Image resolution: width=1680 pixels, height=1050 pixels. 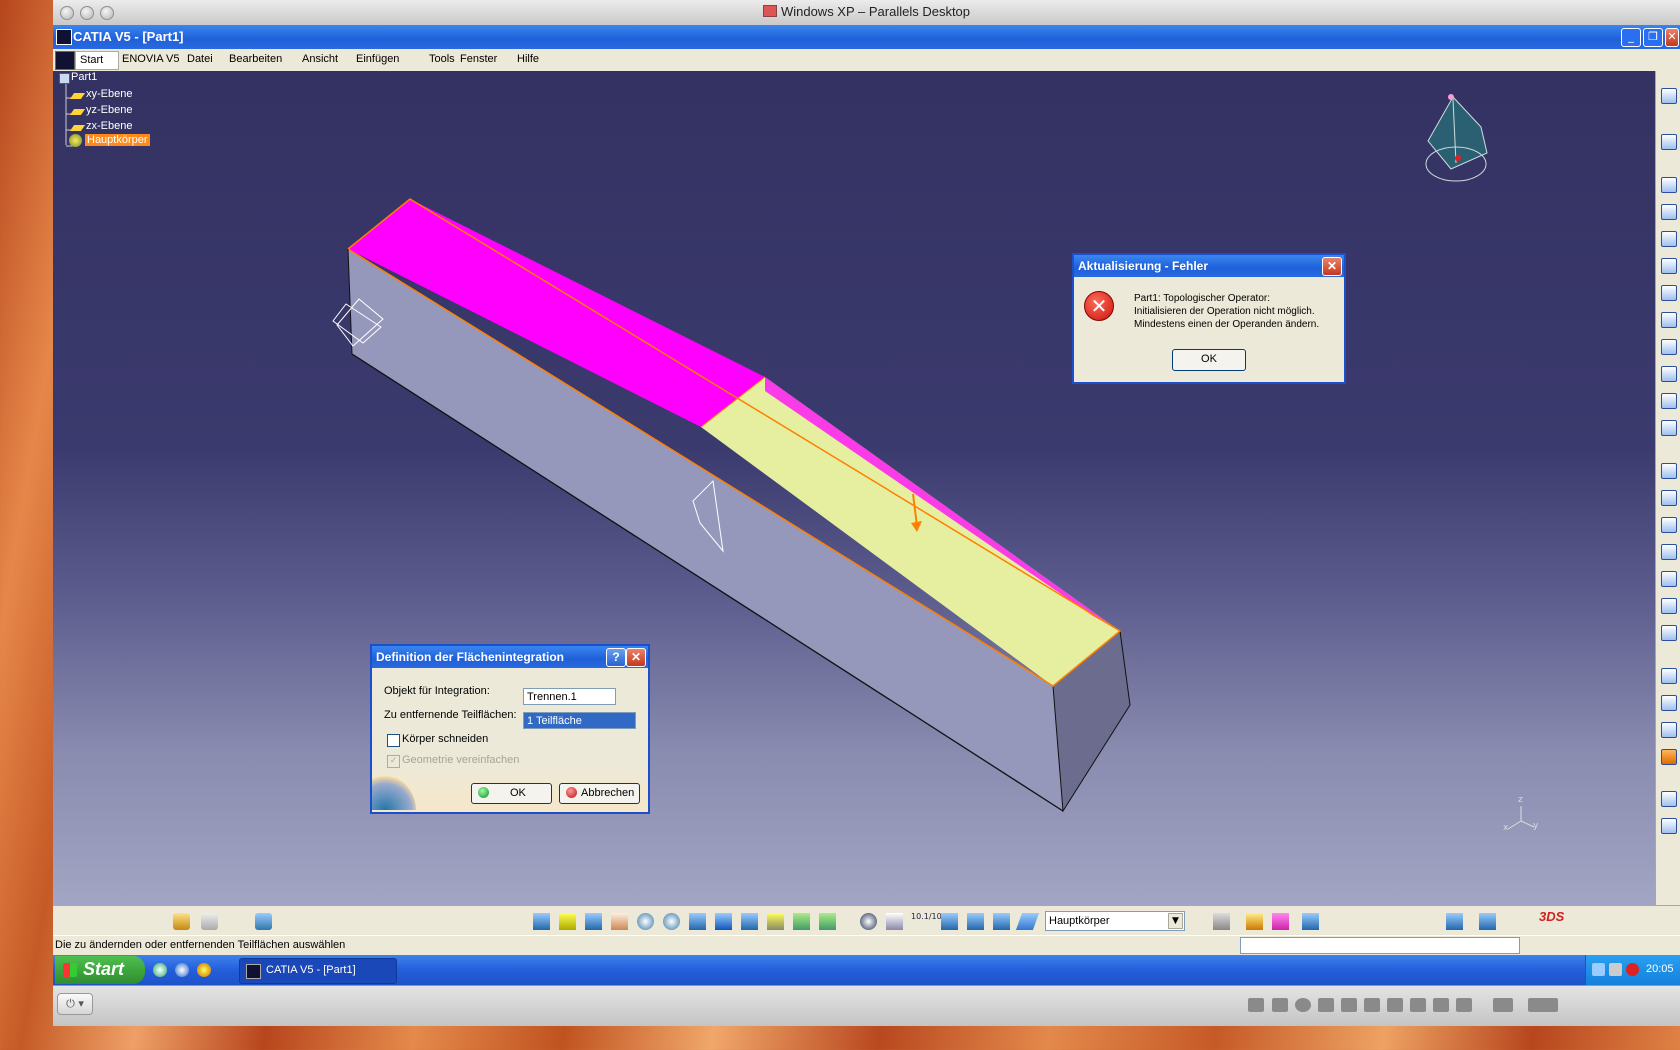 What do you see at coordinates (97, 60) in the screenshot?
I see `menu-start: Start` at bounding box center [97, 60].